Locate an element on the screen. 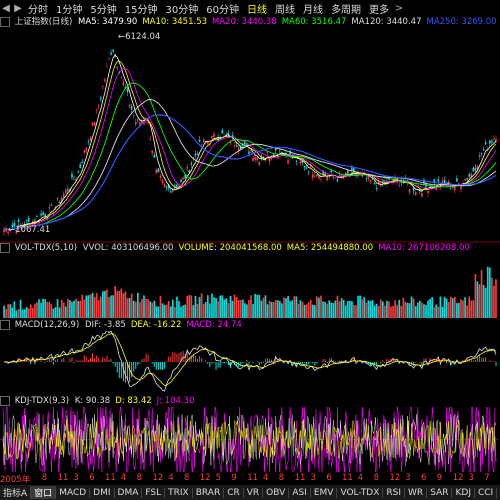 The image size is (500, 500). toolbar-item-10: 更多 is located at coordinates (379, 8).